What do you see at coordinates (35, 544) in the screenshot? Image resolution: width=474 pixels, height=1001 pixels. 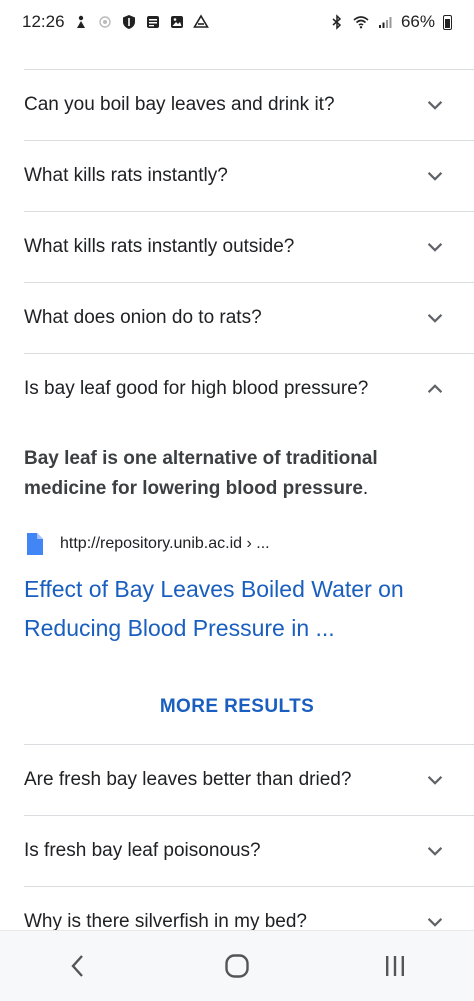 I see `document-icon` at bounding box center [35, 544].